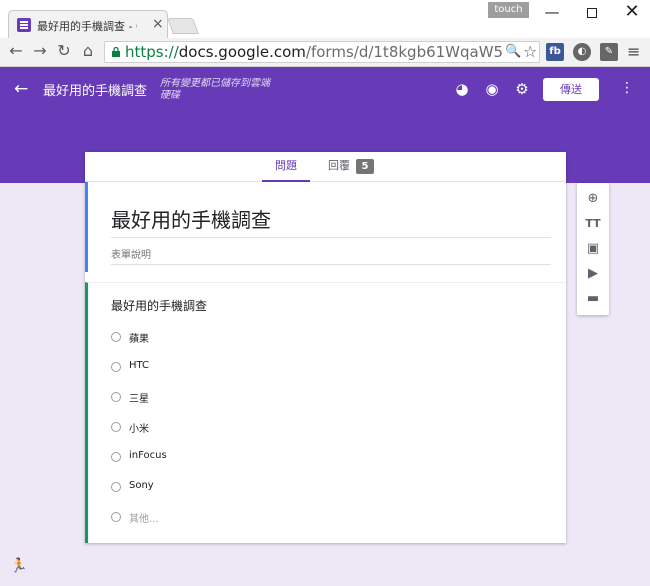 The height and width of the screenshot is (586, 650). What do you see at coordinates (508, 10) in the screenshot?
I see `touch-label: touch` at bounding box center [508, 10].